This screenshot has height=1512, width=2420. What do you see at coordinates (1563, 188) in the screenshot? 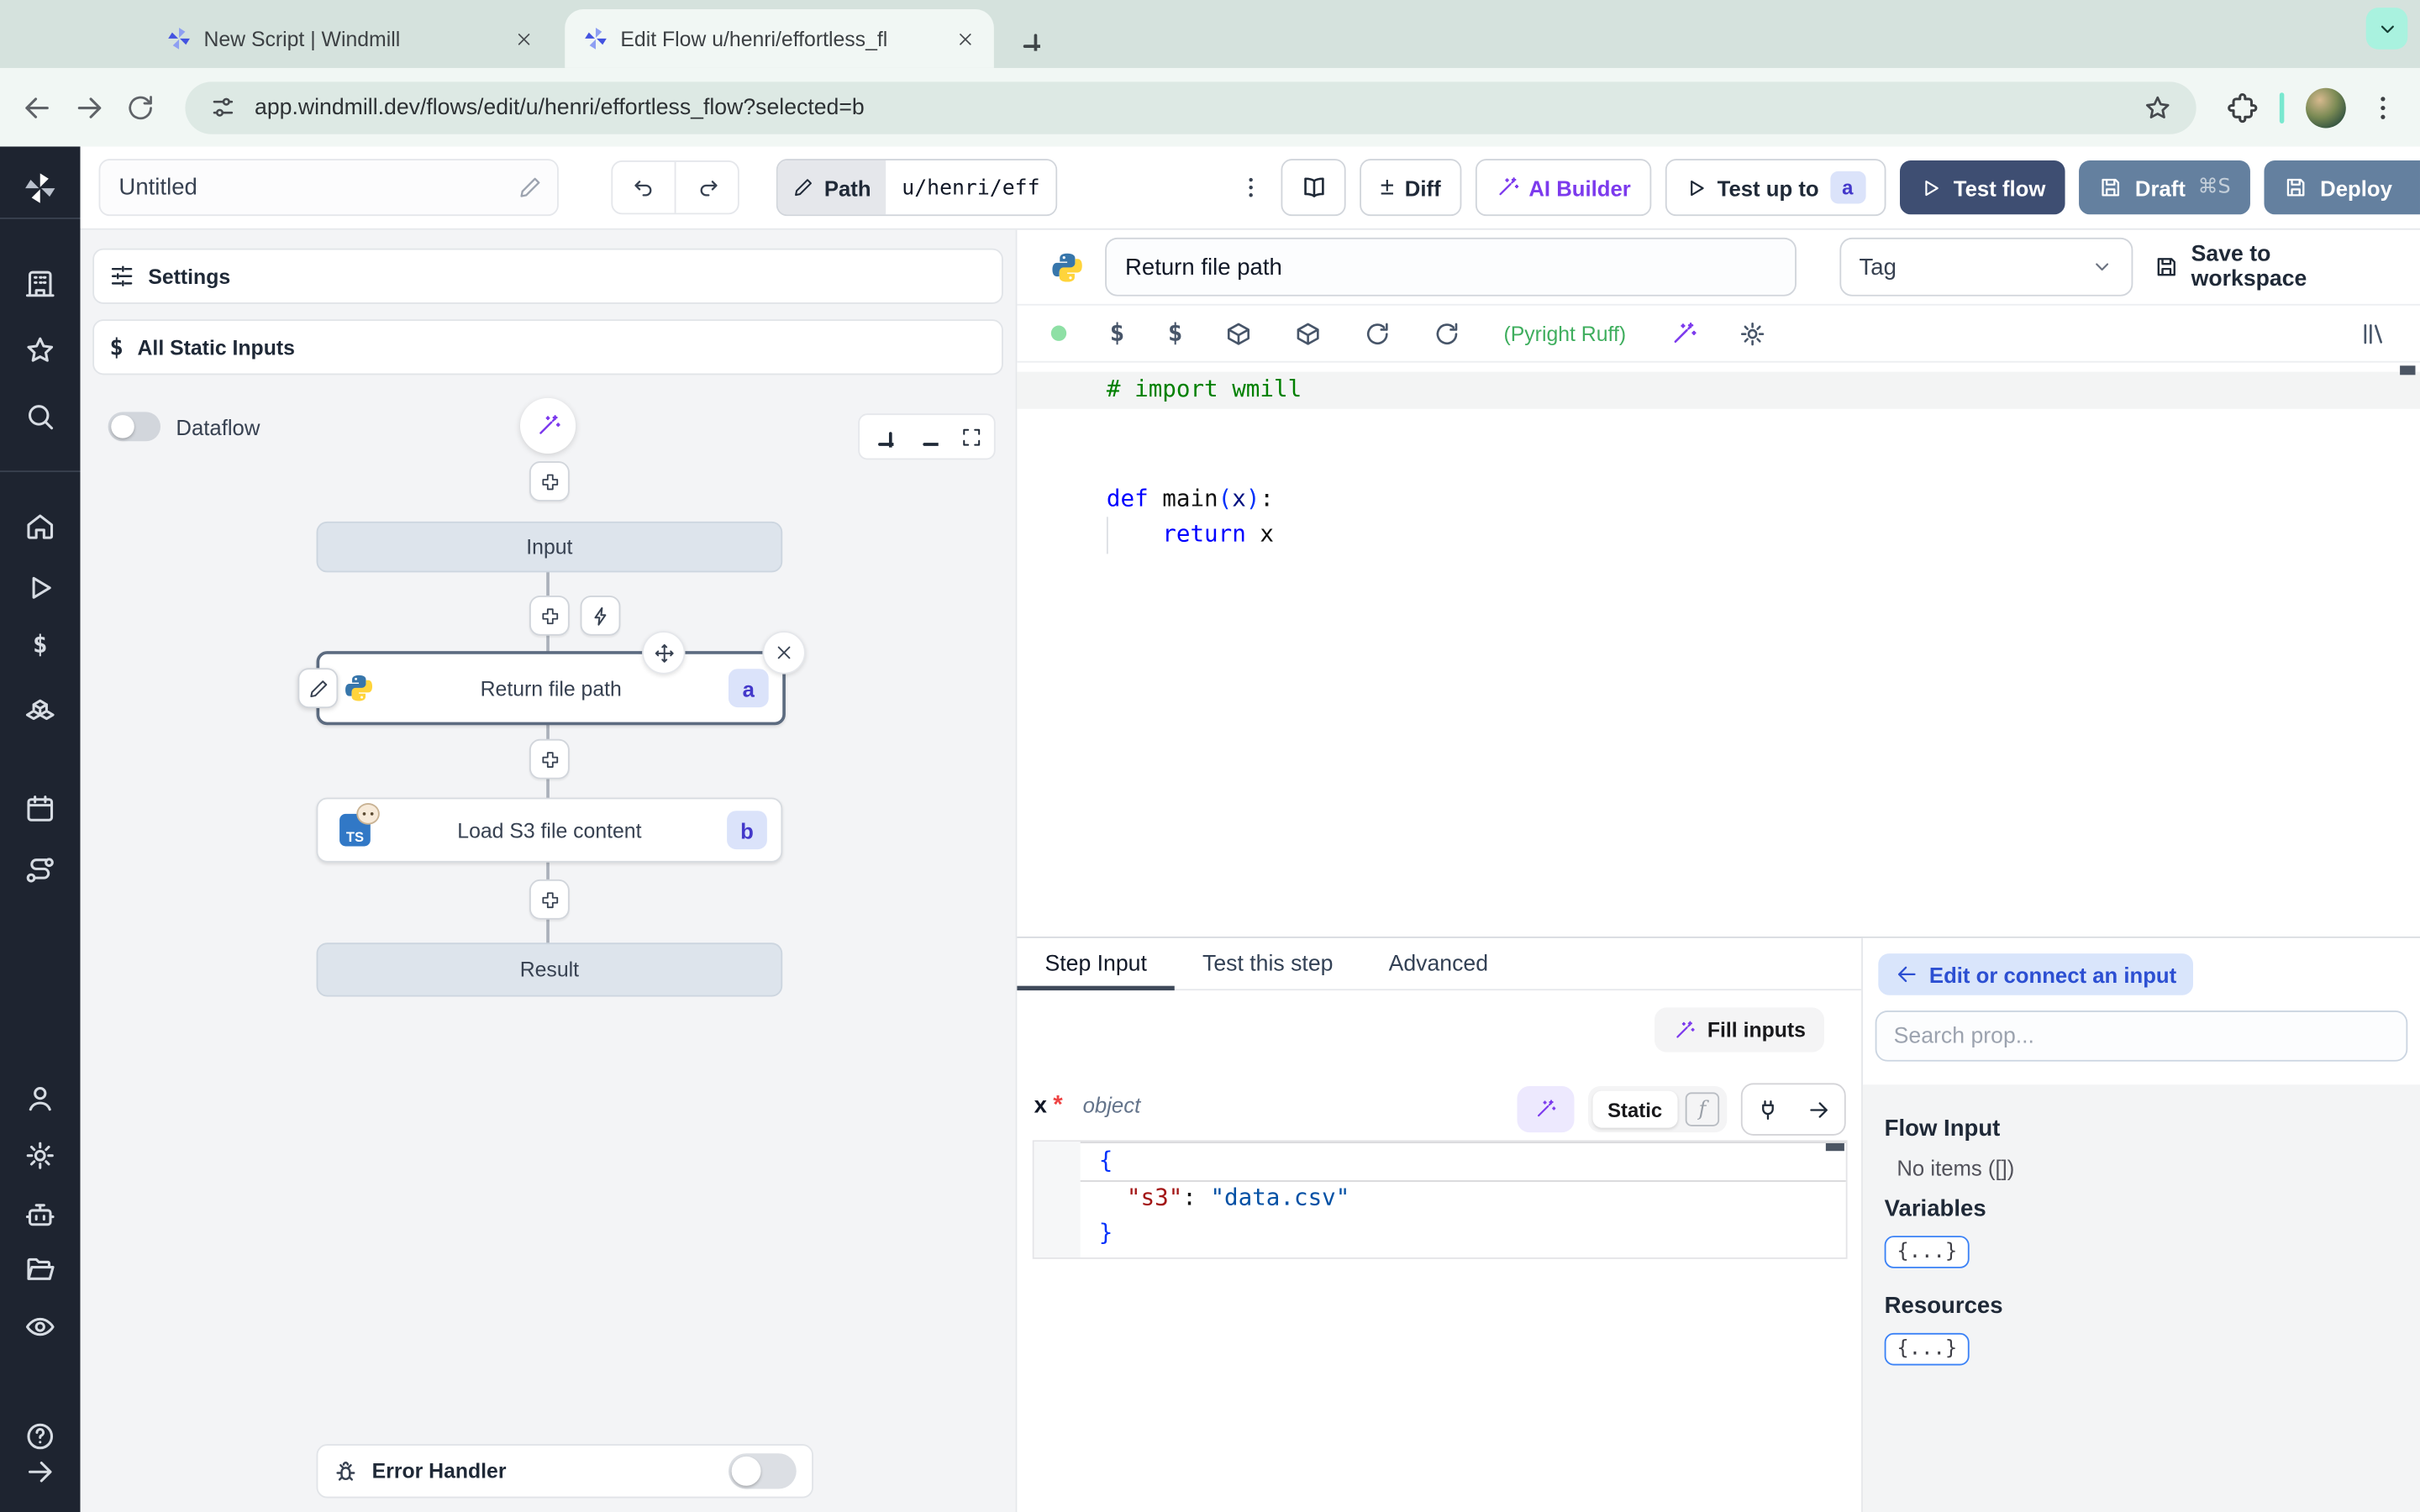
I see `ai-builder-button: AI Builder` at bounding box center [1563, 188].